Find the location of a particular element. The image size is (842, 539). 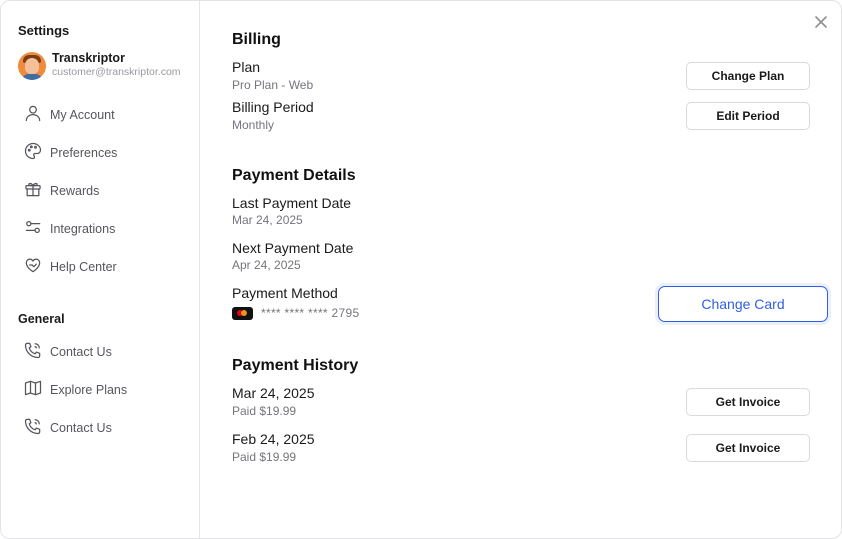

plan-label: Plan is located at coordinates (246, 67).